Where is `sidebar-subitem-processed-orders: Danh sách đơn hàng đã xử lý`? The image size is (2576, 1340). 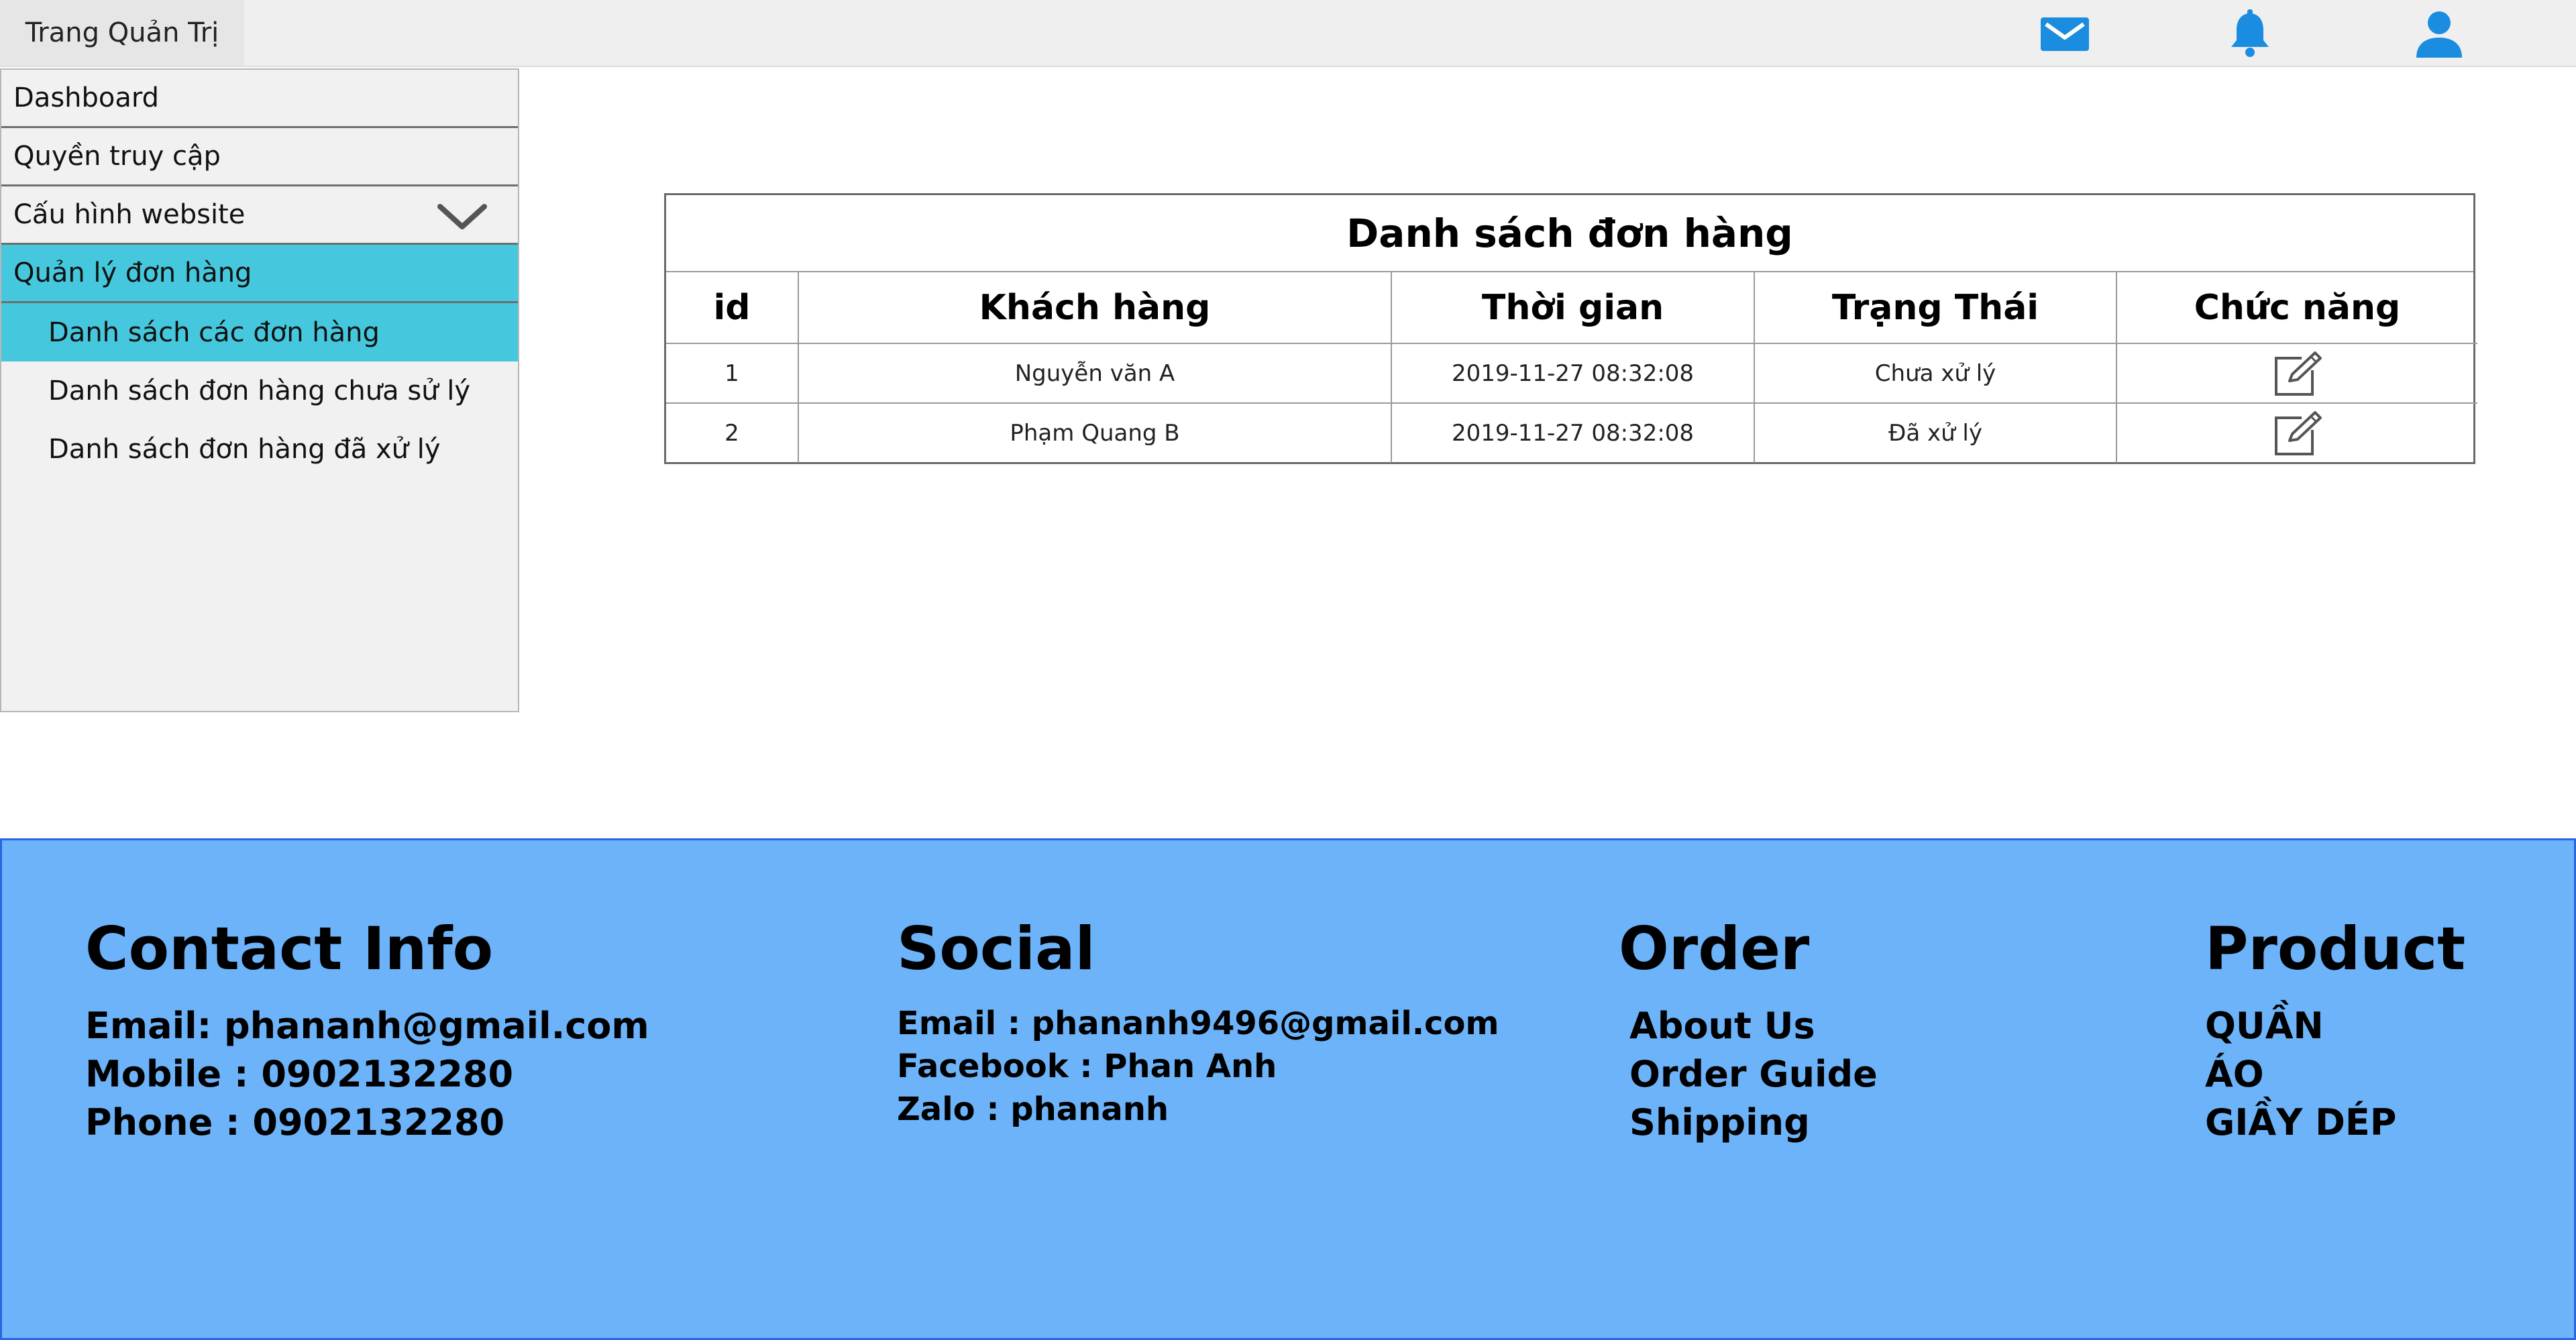 sidebar-subitem-processed-orders: Danh sách đơn hàng đã xử lý is located at coordinates (259, 449).